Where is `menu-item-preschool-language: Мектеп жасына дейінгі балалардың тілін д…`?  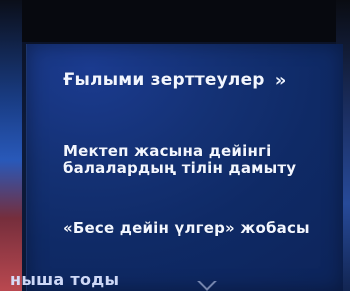 menu-item-preschool-language: Мектеп жасына дейінгі балалардың тілін д… is located at coordinates (198, 160).